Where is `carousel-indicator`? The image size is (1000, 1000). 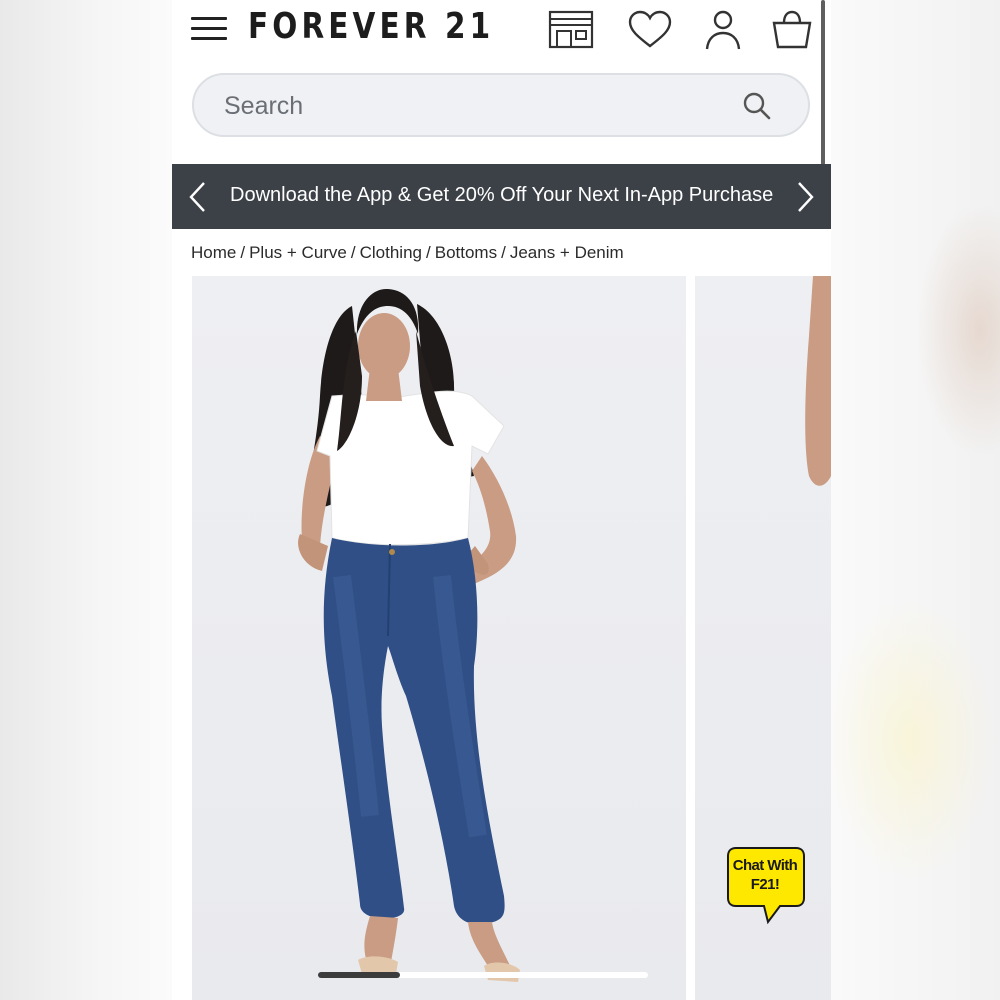 carousel-indicator is located at coordinates (483, 975).